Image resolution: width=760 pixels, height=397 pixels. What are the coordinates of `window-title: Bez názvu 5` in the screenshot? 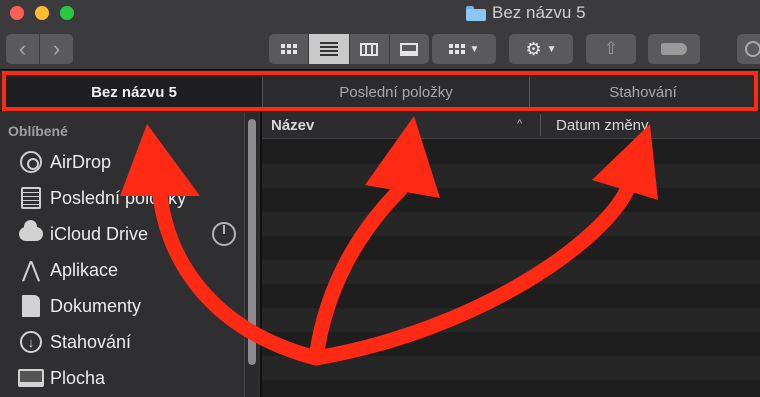 It's located at (526, 13).